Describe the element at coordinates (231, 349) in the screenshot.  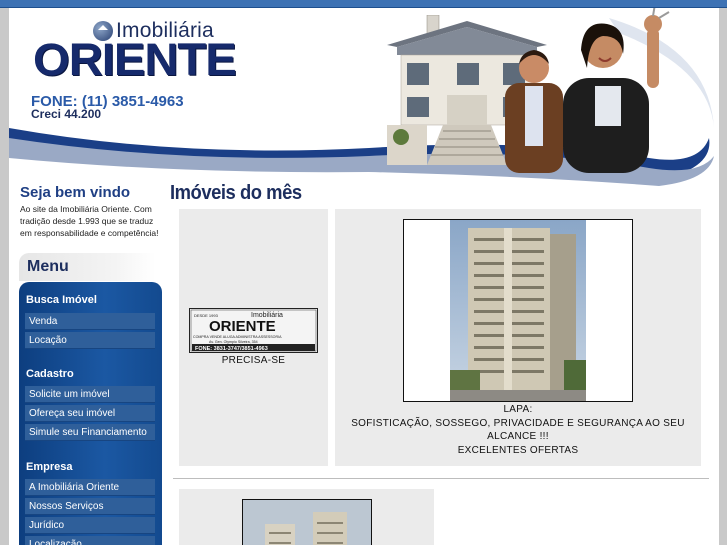
I see `sign-phone: FONE: 3831-3747/3851-4963` at that location.